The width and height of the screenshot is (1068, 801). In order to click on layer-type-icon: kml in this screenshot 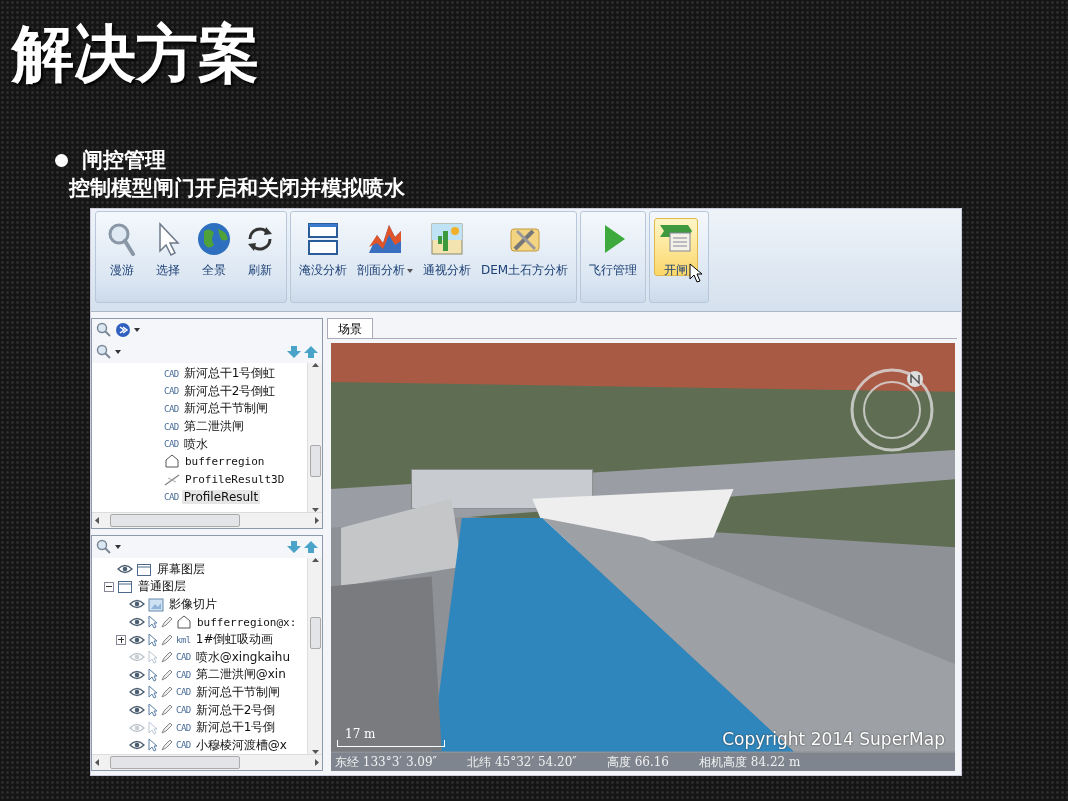, I will do `click(183, 639)`.